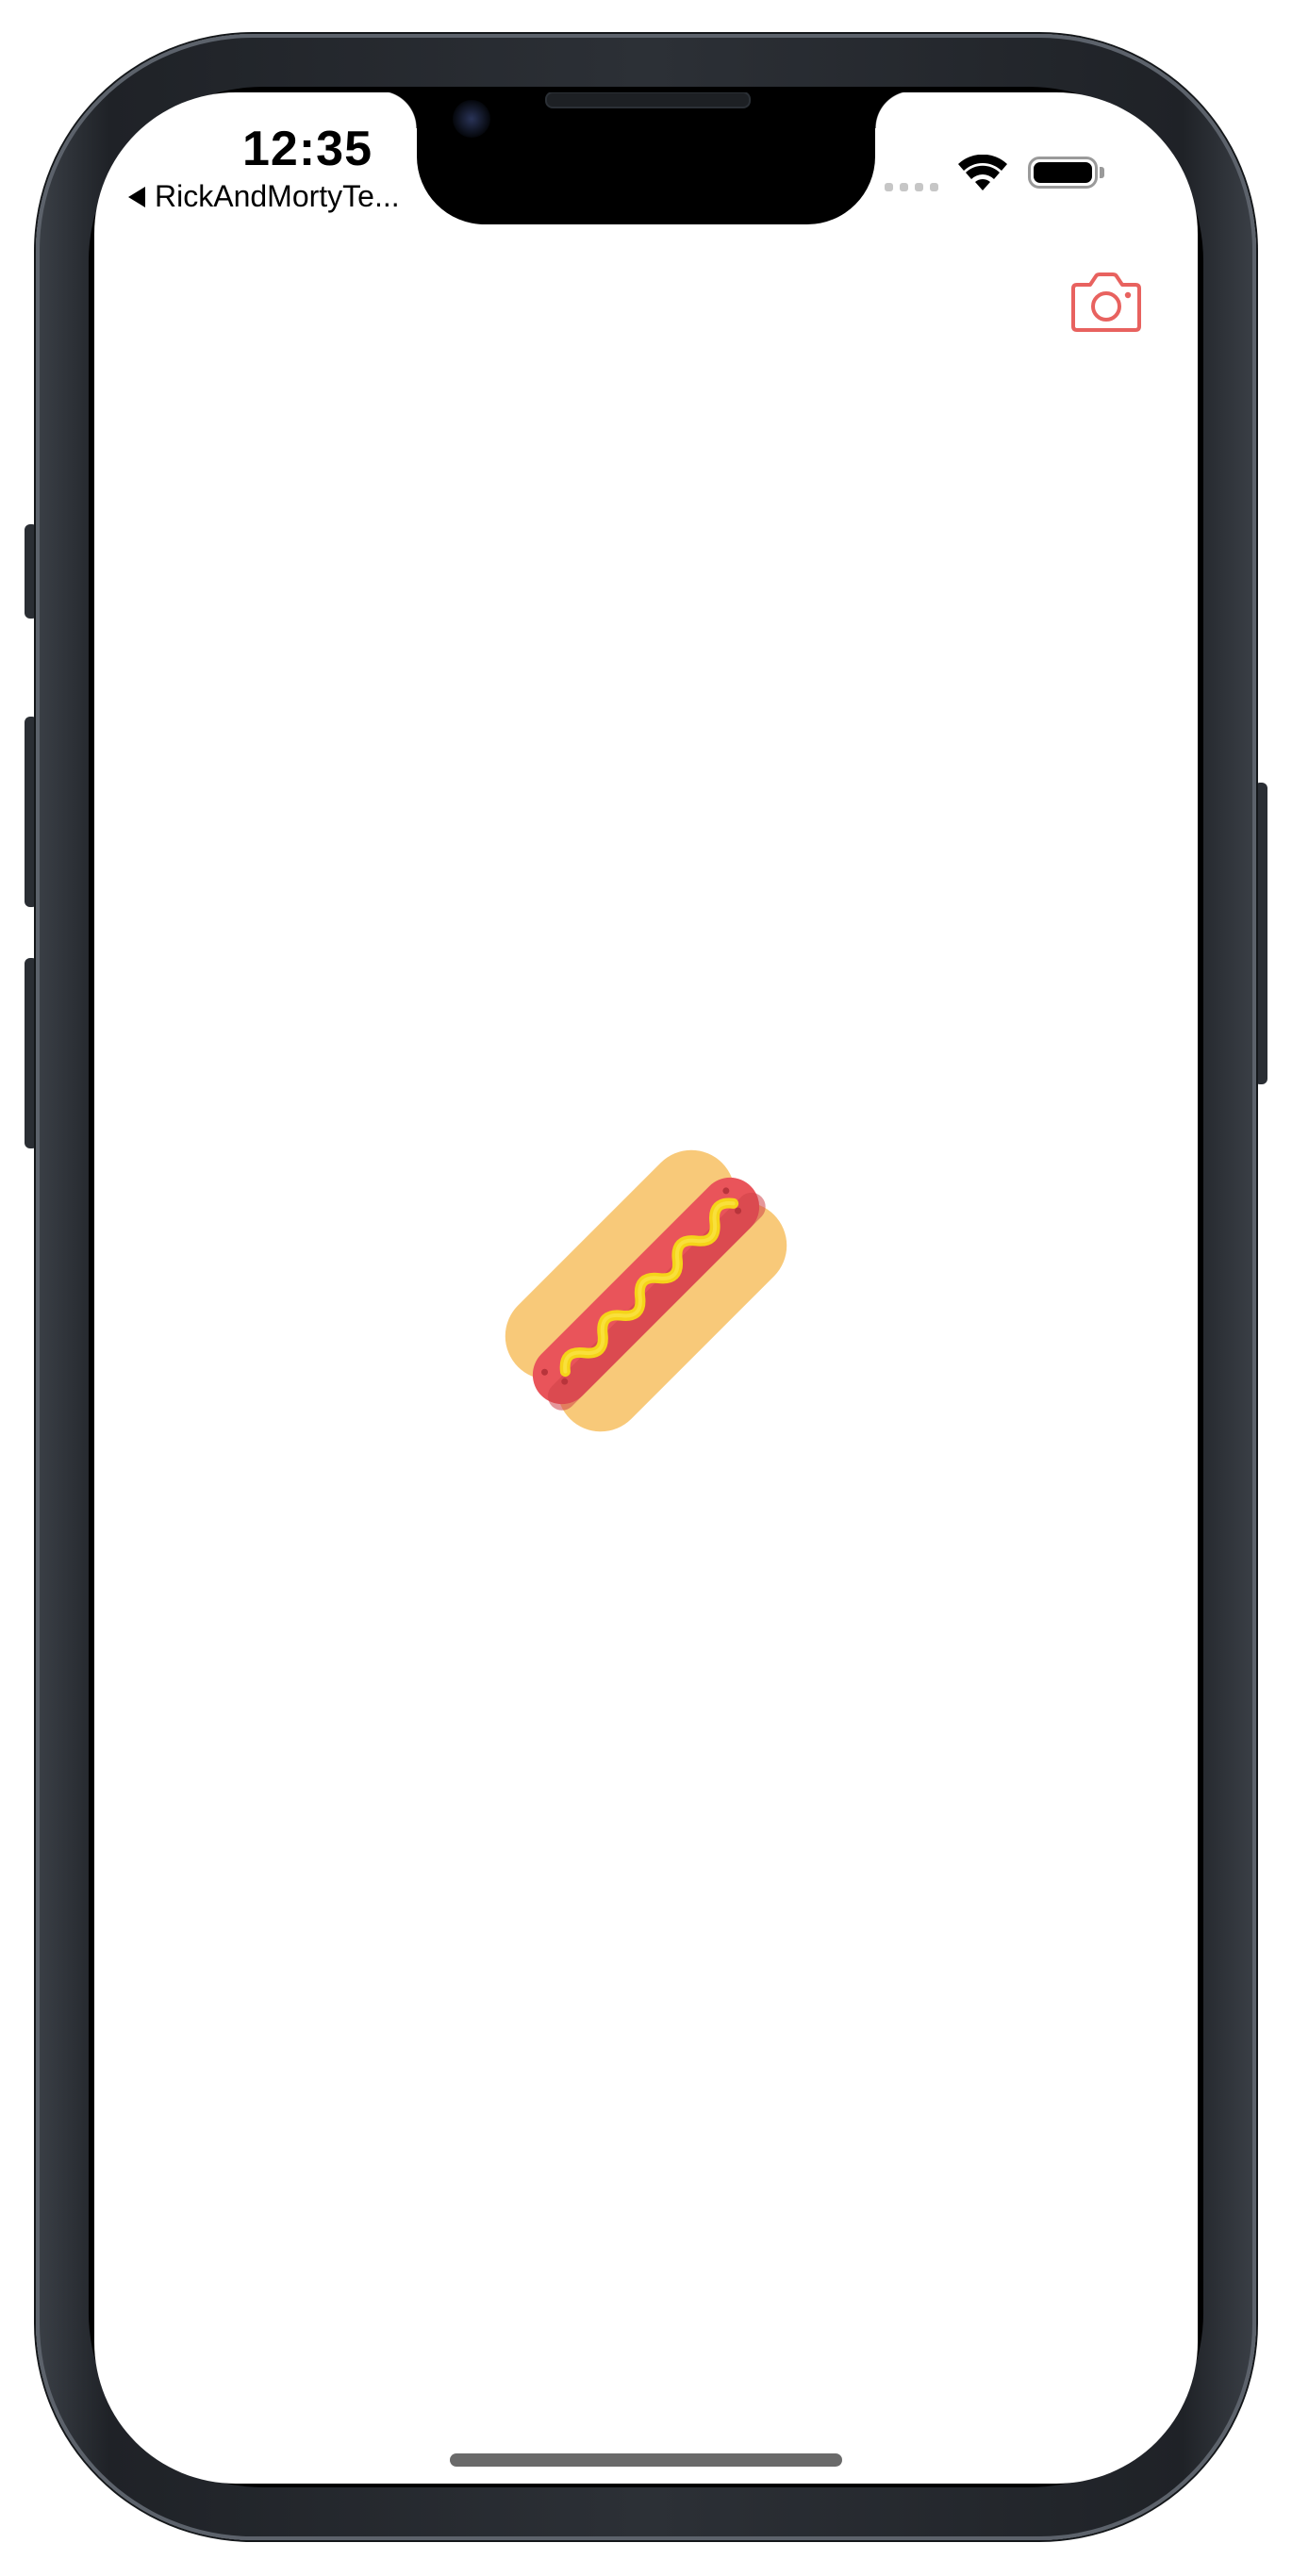 This screenshot has width=1292, height=2576. What do you see at coordinates (911, 187) in the screenshot?
I see `cellular-signal-icon` at bounding box center [911, 187].